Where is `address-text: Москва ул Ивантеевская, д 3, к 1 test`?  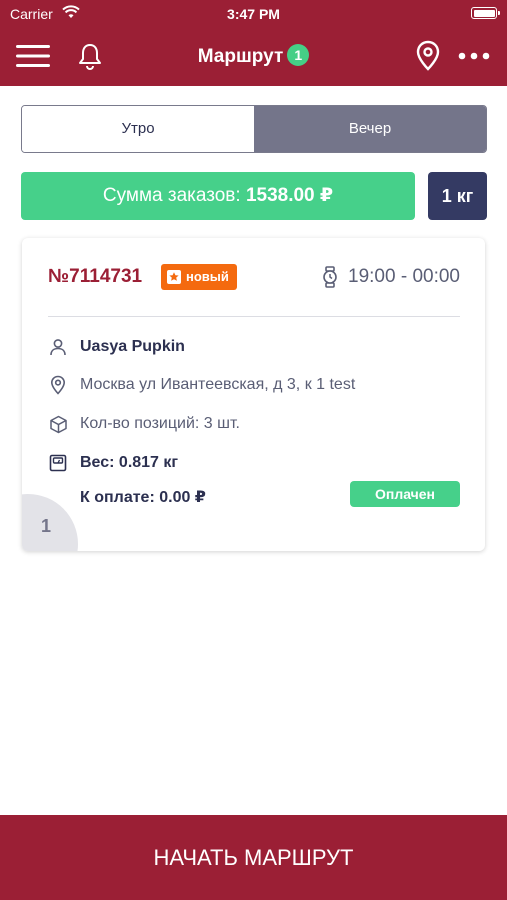 address-text: Москва ул Ивантеевская, д 3, к 1 test is located at coordinates (218, 384).